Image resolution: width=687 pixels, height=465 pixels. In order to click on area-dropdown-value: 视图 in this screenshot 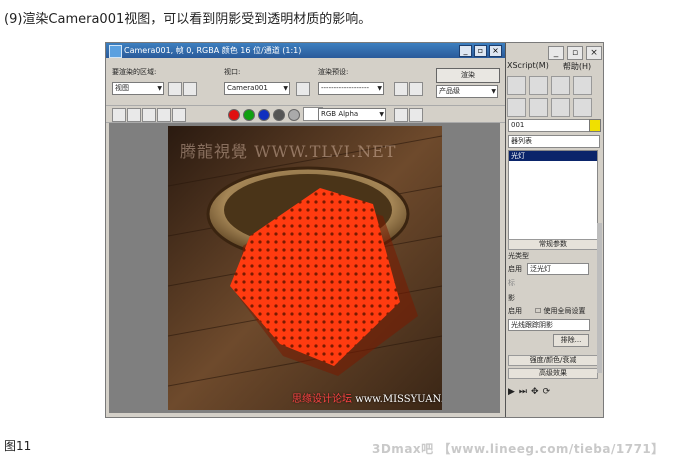, I will do `click(122, 88)`.